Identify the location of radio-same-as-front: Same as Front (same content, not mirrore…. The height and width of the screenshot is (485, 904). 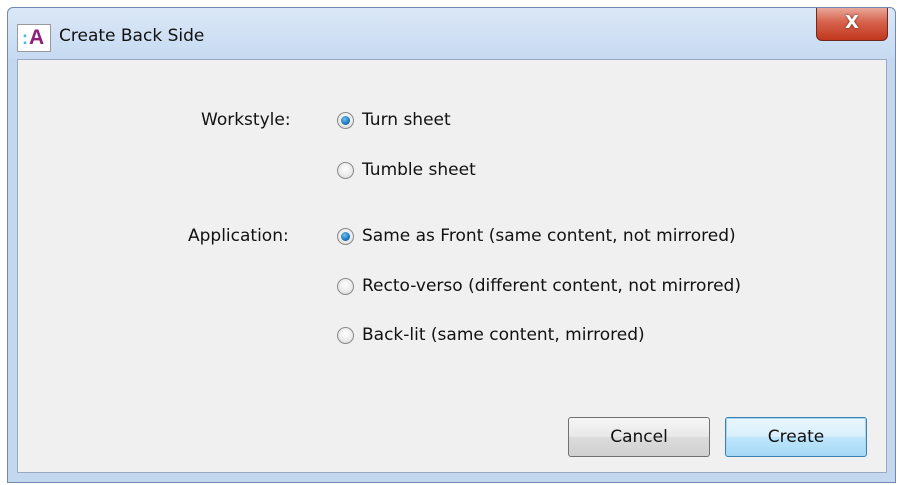
(536, 236).